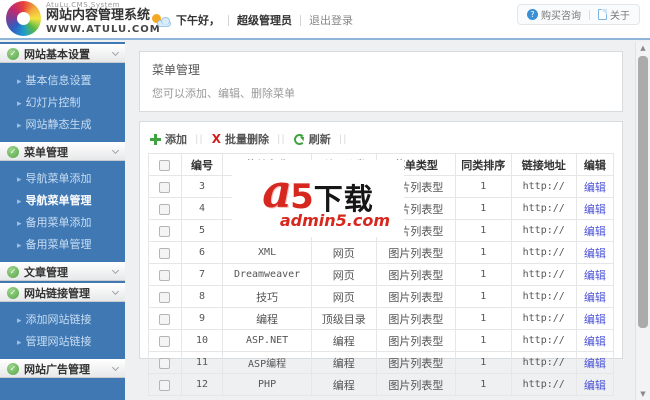  Describe the element at coordinates (381, 398) in the screenshot. I see `pagination: 1 2 3` at that location.